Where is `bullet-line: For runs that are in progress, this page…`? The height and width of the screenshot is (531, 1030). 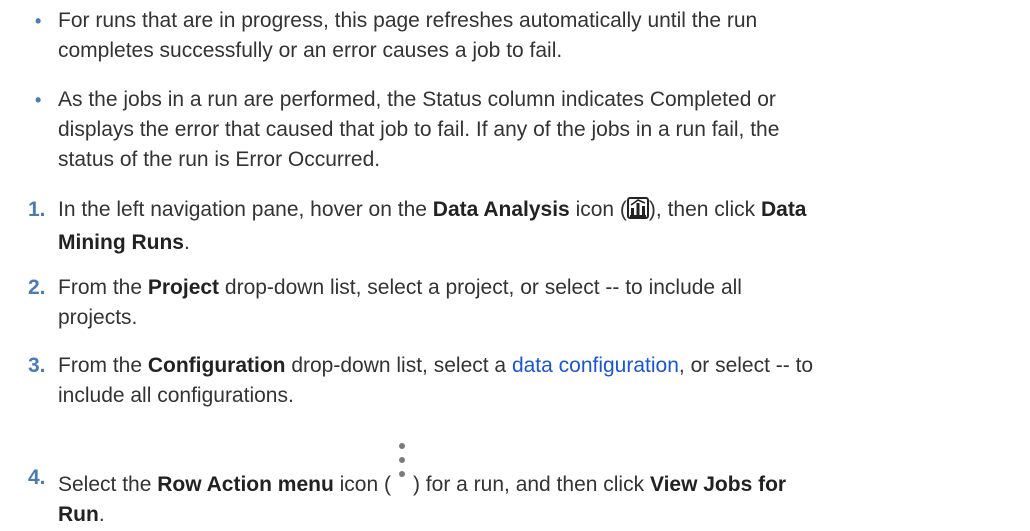
bullet-line: For runs that are in progress, this page… is located at coordinates (408, 20).